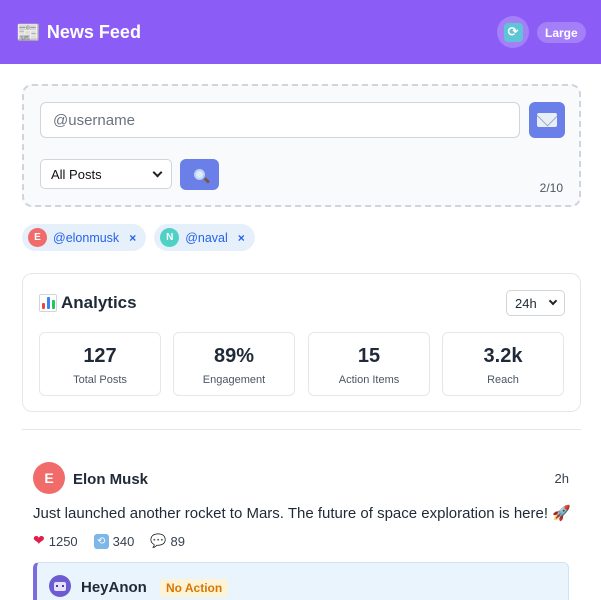  I want to click on analytics-title: Analytics, so click(99, 302).